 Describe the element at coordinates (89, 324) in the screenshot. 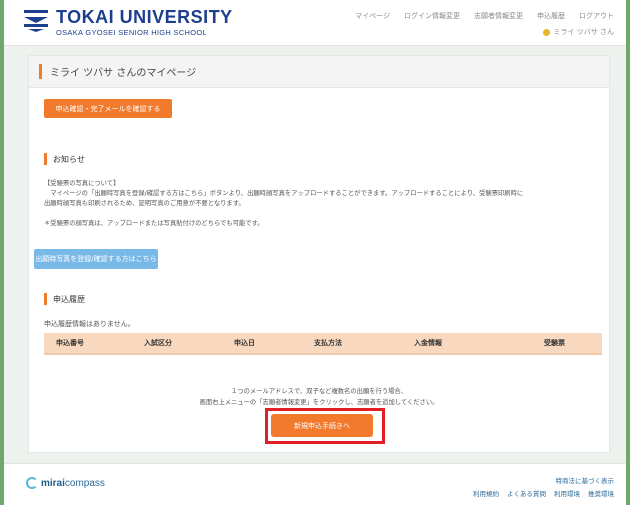

I see `history-empty-text: 申込履歴情報はありません。` at that location.